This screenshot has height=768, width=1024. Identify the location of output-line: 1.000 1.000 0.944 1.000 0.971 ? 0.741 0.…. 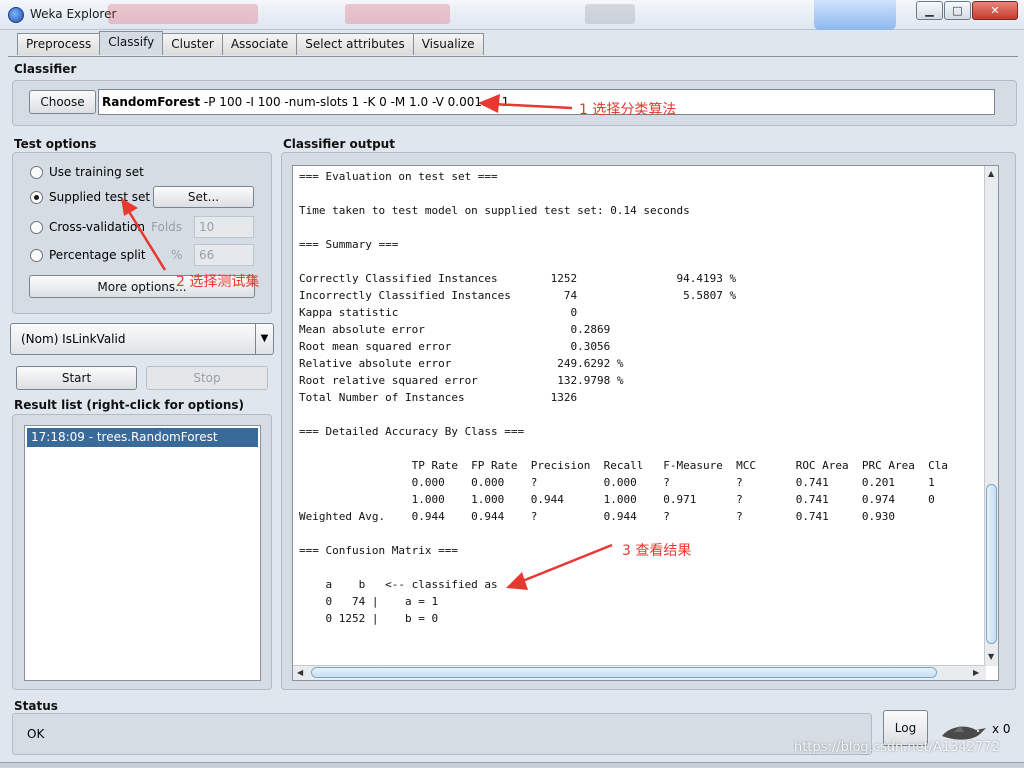
(617, 499).